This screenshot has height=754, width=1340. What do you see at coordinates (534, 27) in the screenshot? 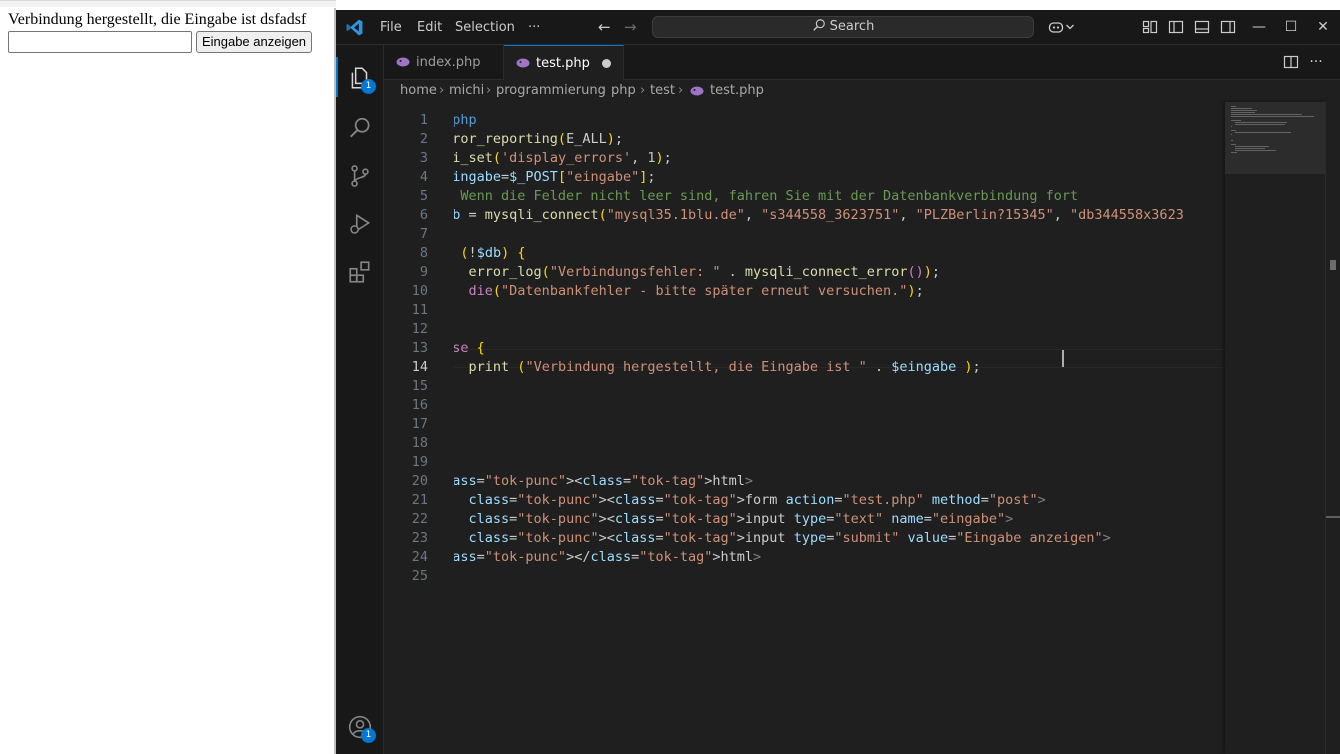
I see `menu-more: ···` at bounding box center [534, 27].